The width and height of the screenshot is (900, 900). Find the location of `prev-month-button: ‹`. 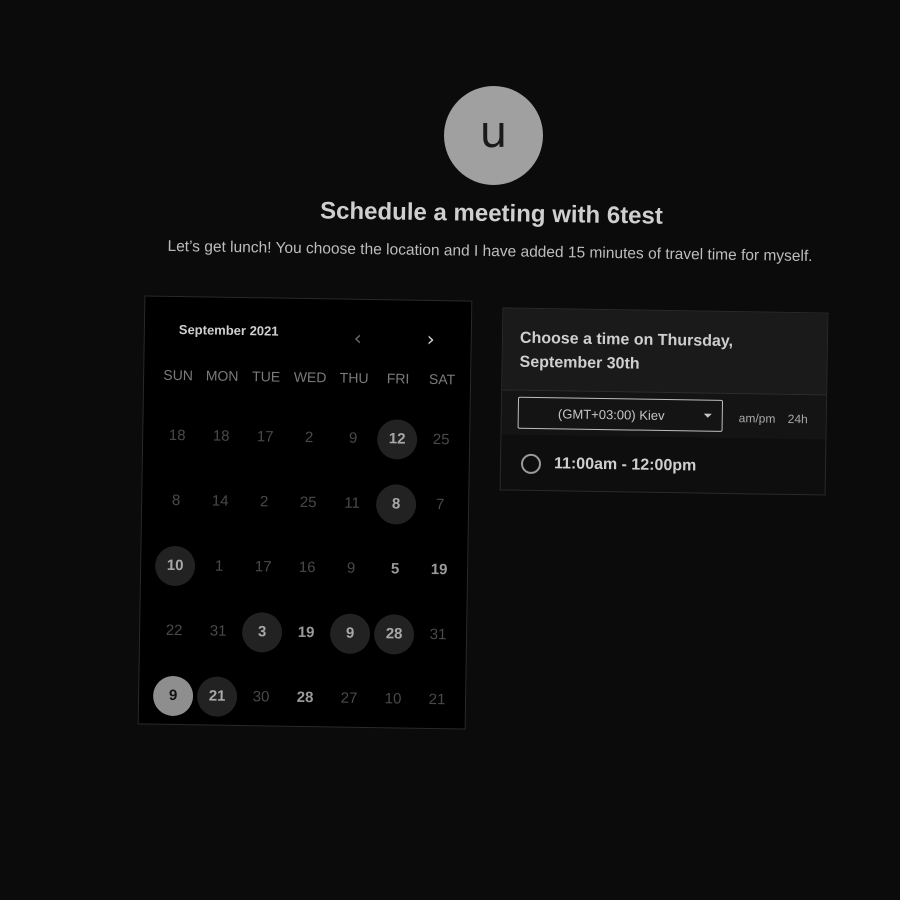

prev-month-button: ‹ is located at coordinates (358, 337).